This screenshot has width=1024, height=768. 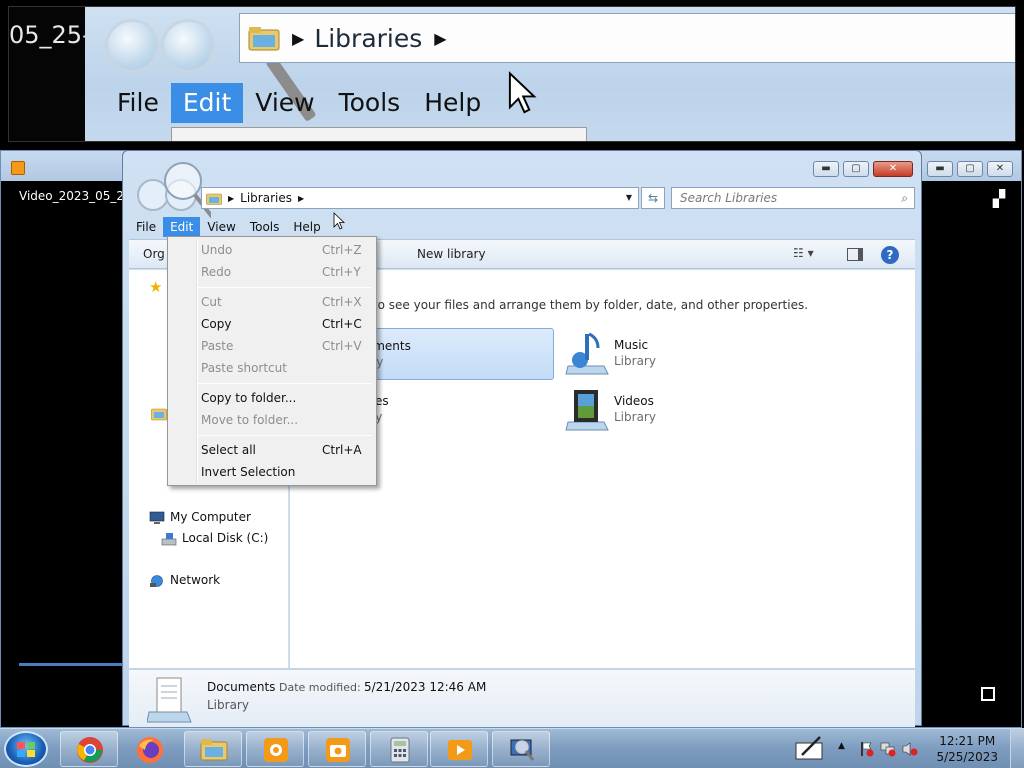 I want to click on clock-date: 5/25/2023, so click(x=967, y=757).